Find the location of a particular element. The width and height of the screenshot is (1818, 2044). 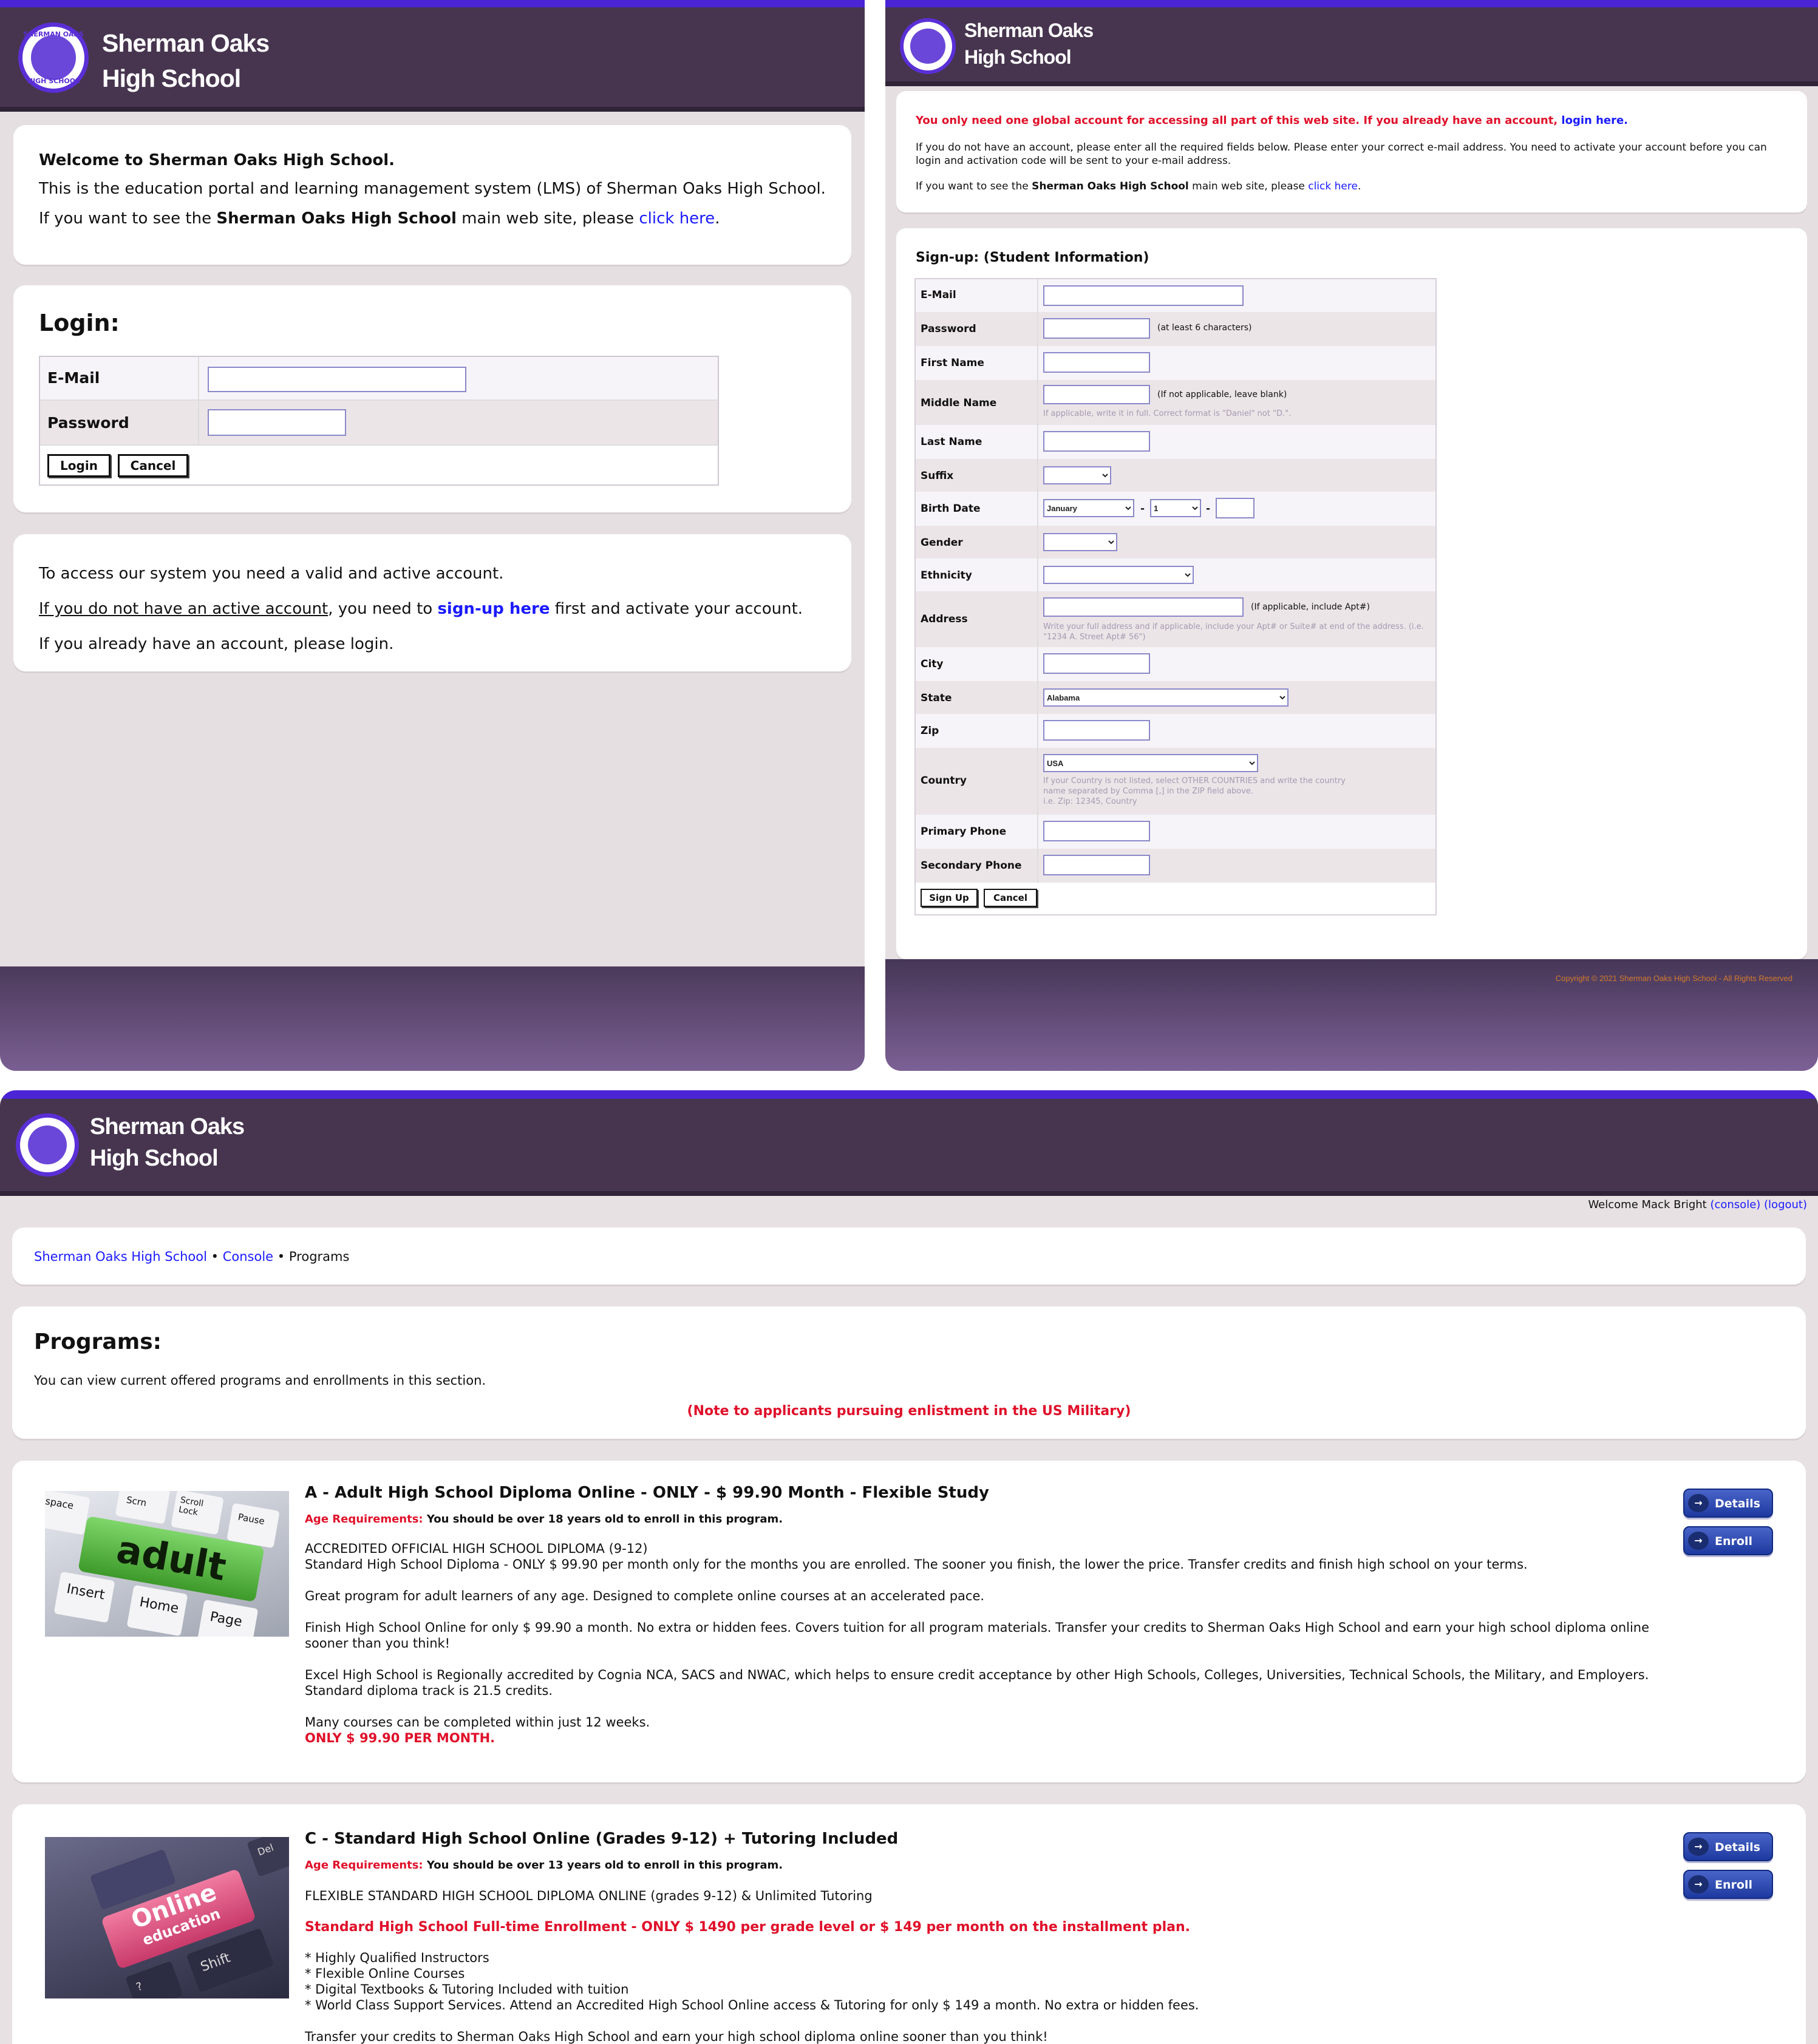

signup-button: Sign Up is located at coordinates (950, 898).